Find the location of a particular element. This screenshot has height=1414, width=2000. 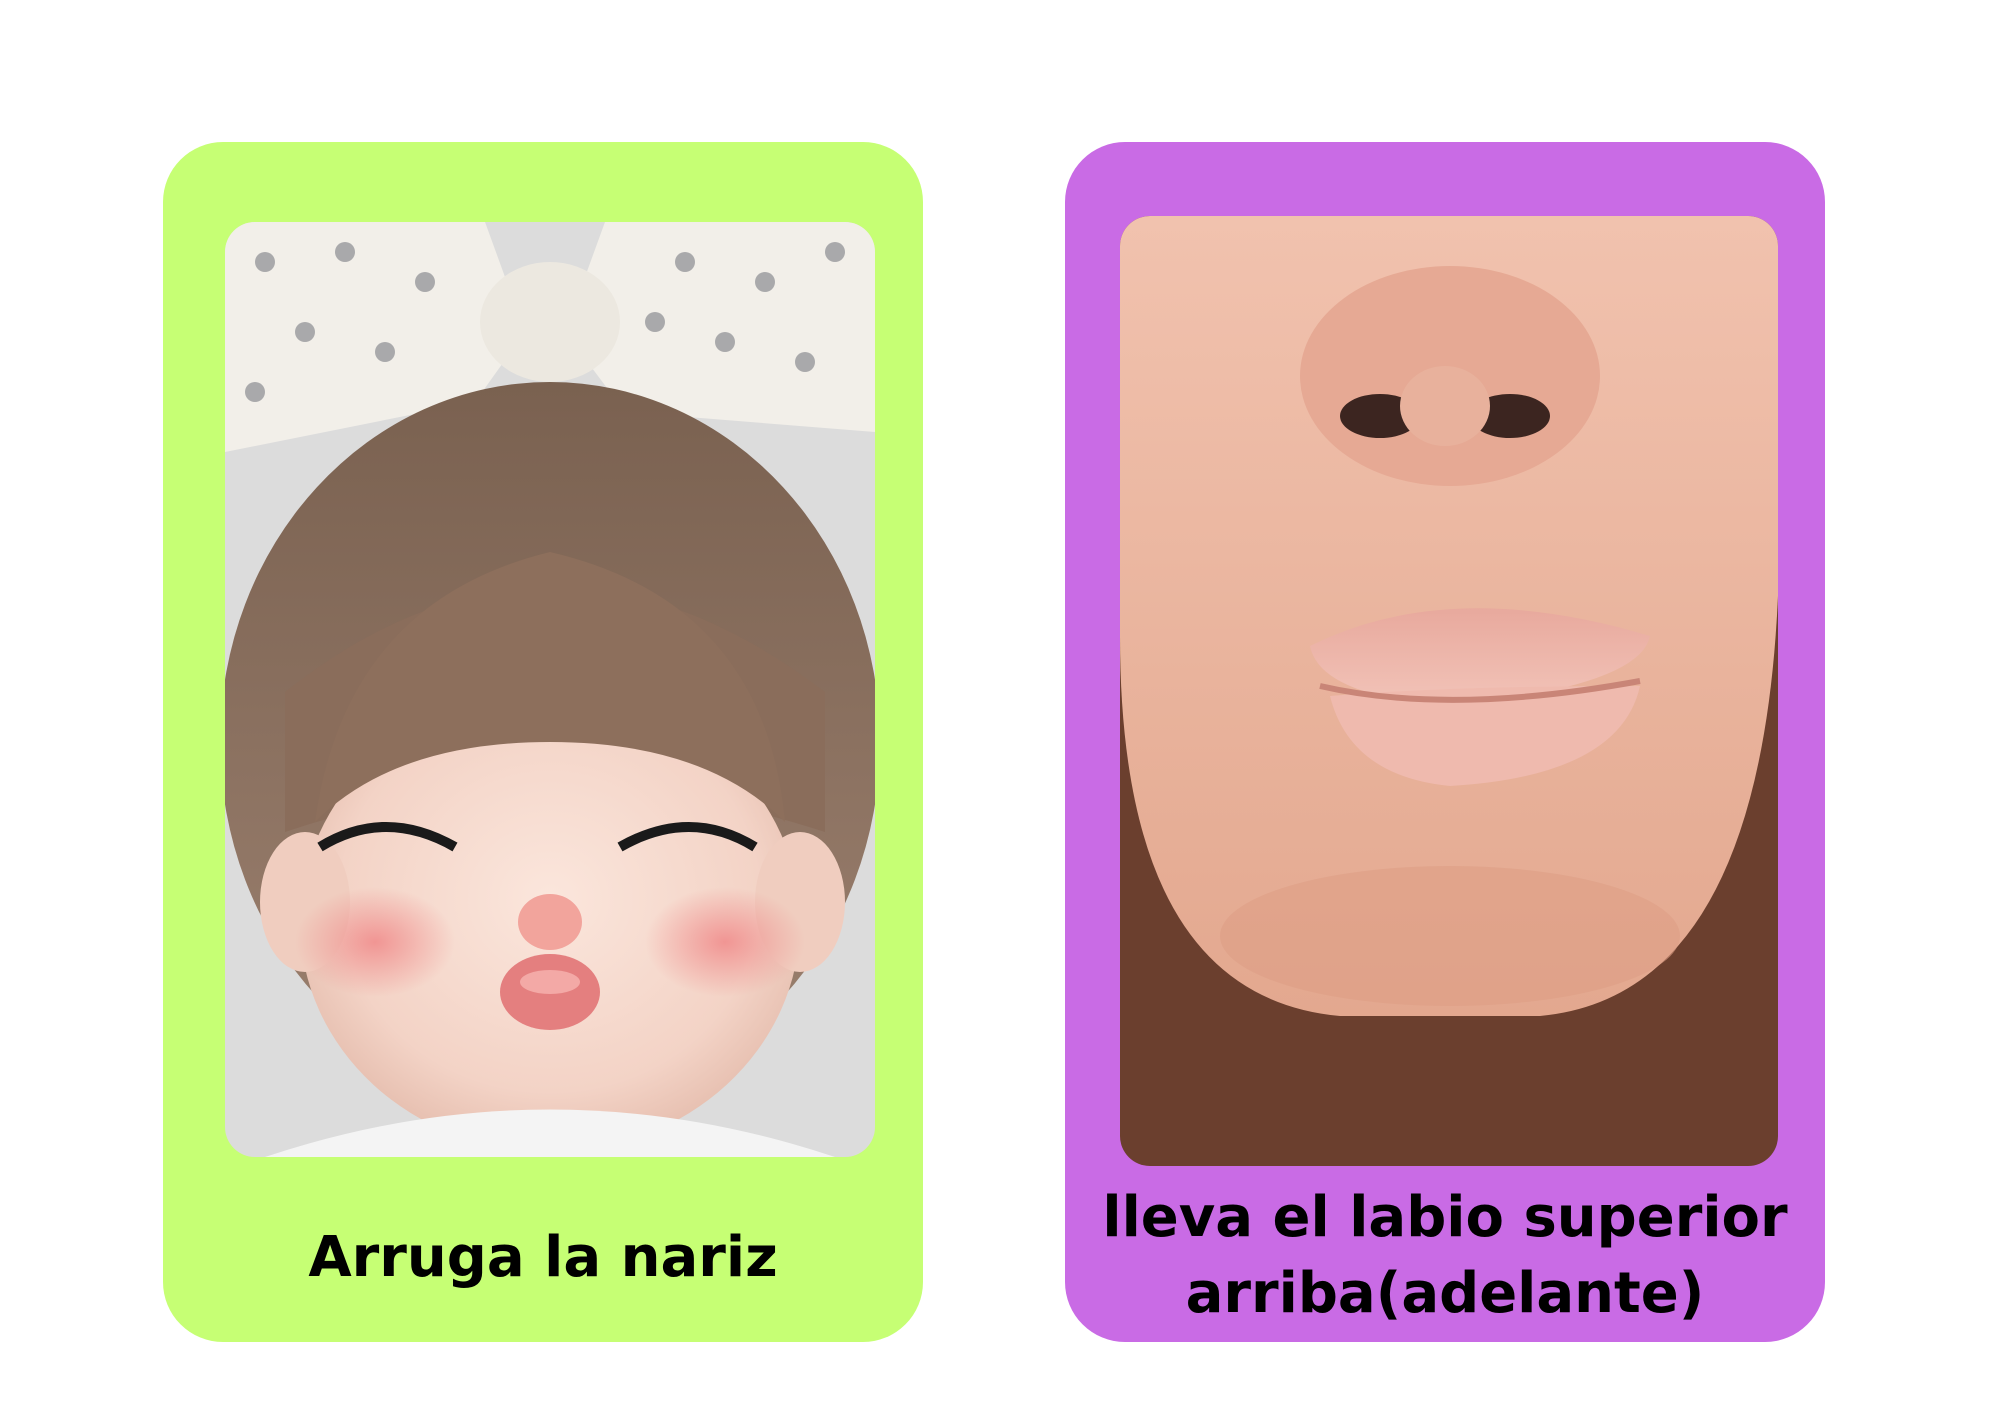

caption-line-1: lleva el labio superior is located at coordinates (1445, 1217).